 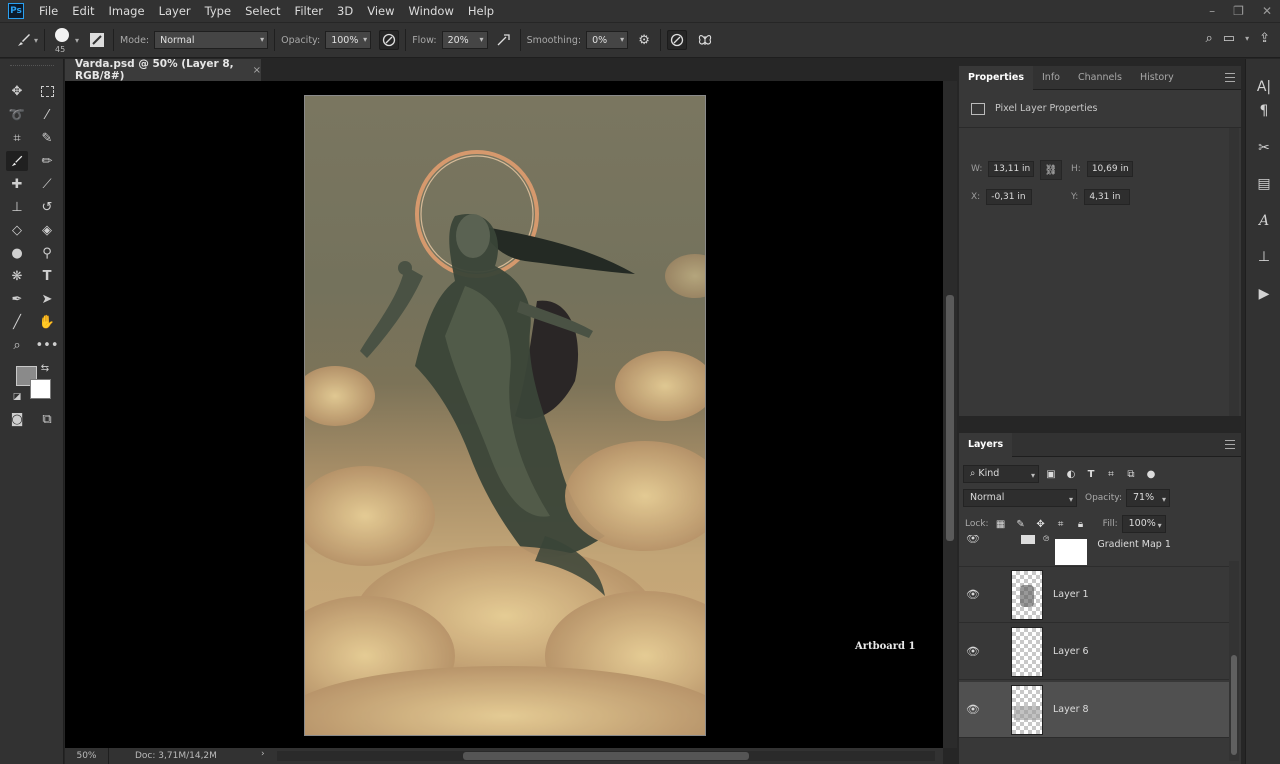 I want to click on menu-edit: Edit, so click(x=83, y=11).